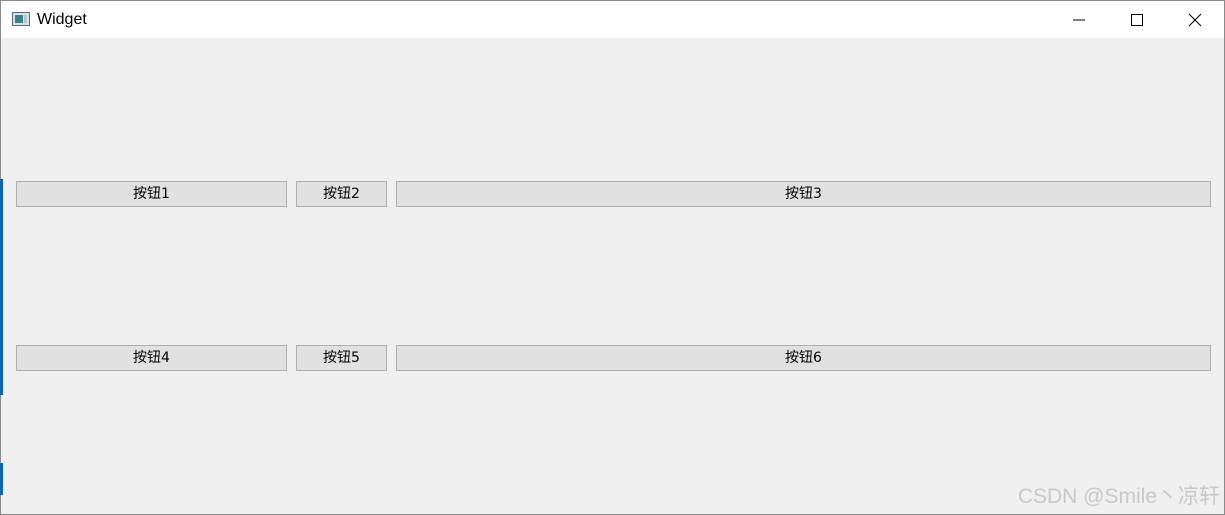 Image resolution: width=1225 pixels, height=515 pixels. Describe the element at coordinates (1118, 496) in the screenshot. I see `csdn-watermark: CSDN @Smile丶凉轩` at that location.